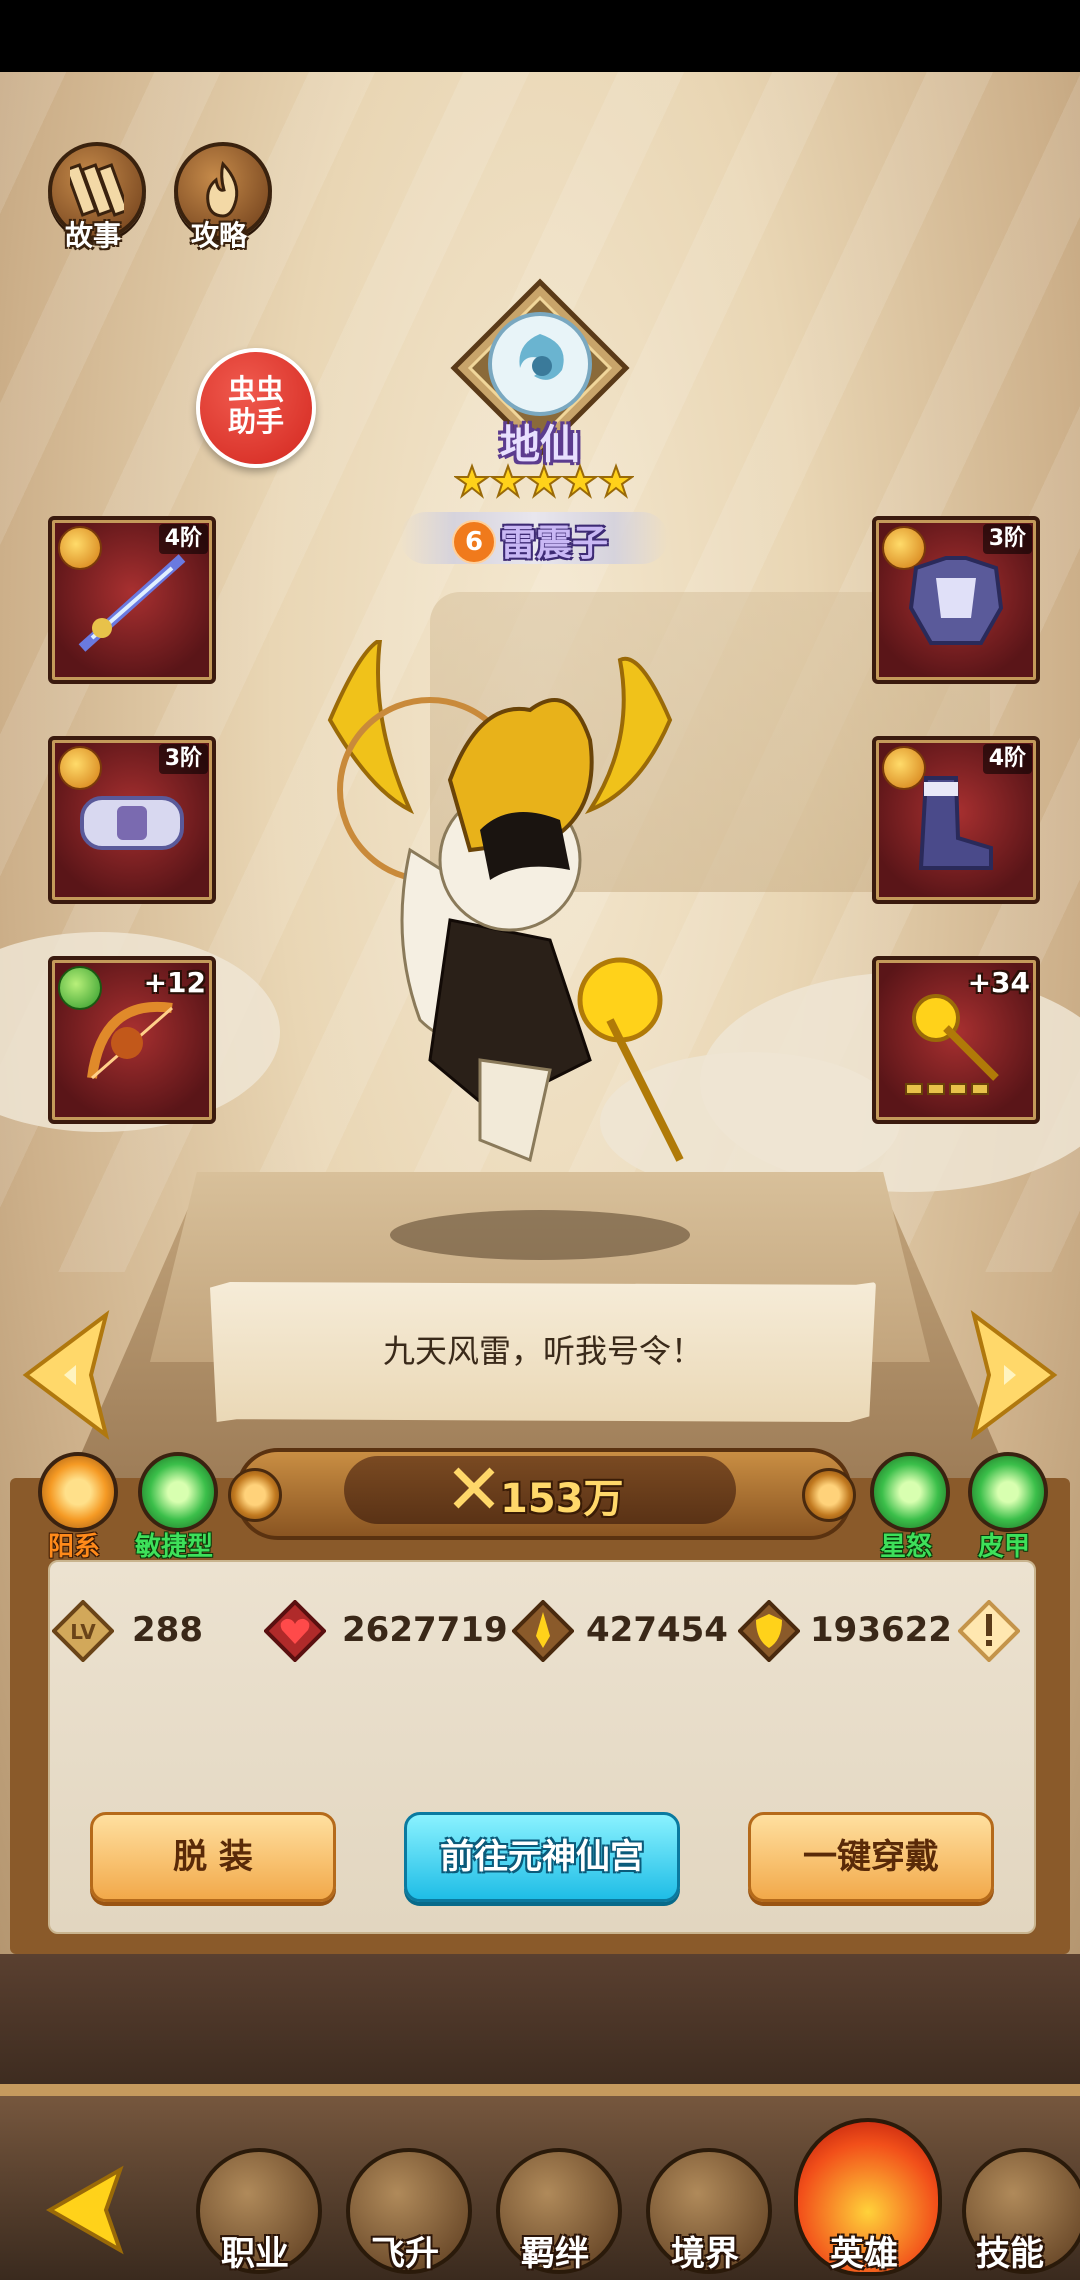 The width and height of the screenshot is (1080, 2280). What do you see at coordinates (540, 2019) in the screenshot?
I see `panel-footer` at bounding box center [540, 2019].